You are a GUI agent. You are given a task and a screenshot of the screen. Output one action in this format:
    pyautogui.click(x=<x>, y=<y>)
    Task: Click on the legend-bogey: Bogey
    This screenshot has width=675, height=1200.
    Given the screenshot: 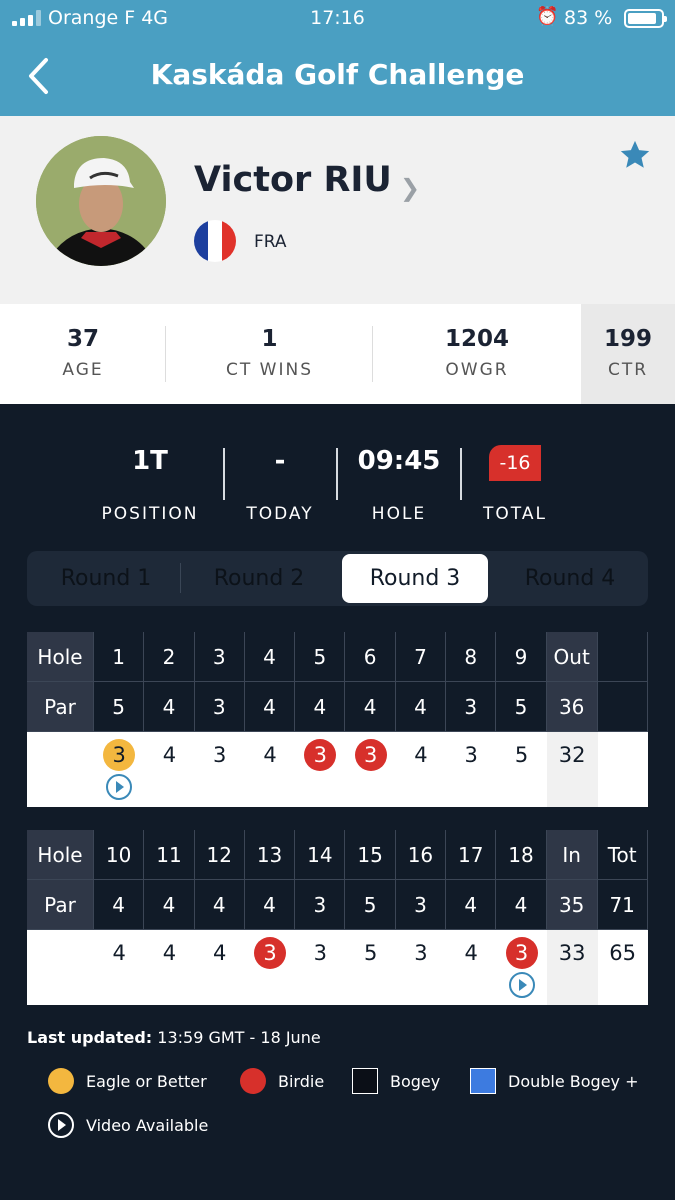 What is the action you would take?
    pyautogui.click(x=396, y=1081)
    